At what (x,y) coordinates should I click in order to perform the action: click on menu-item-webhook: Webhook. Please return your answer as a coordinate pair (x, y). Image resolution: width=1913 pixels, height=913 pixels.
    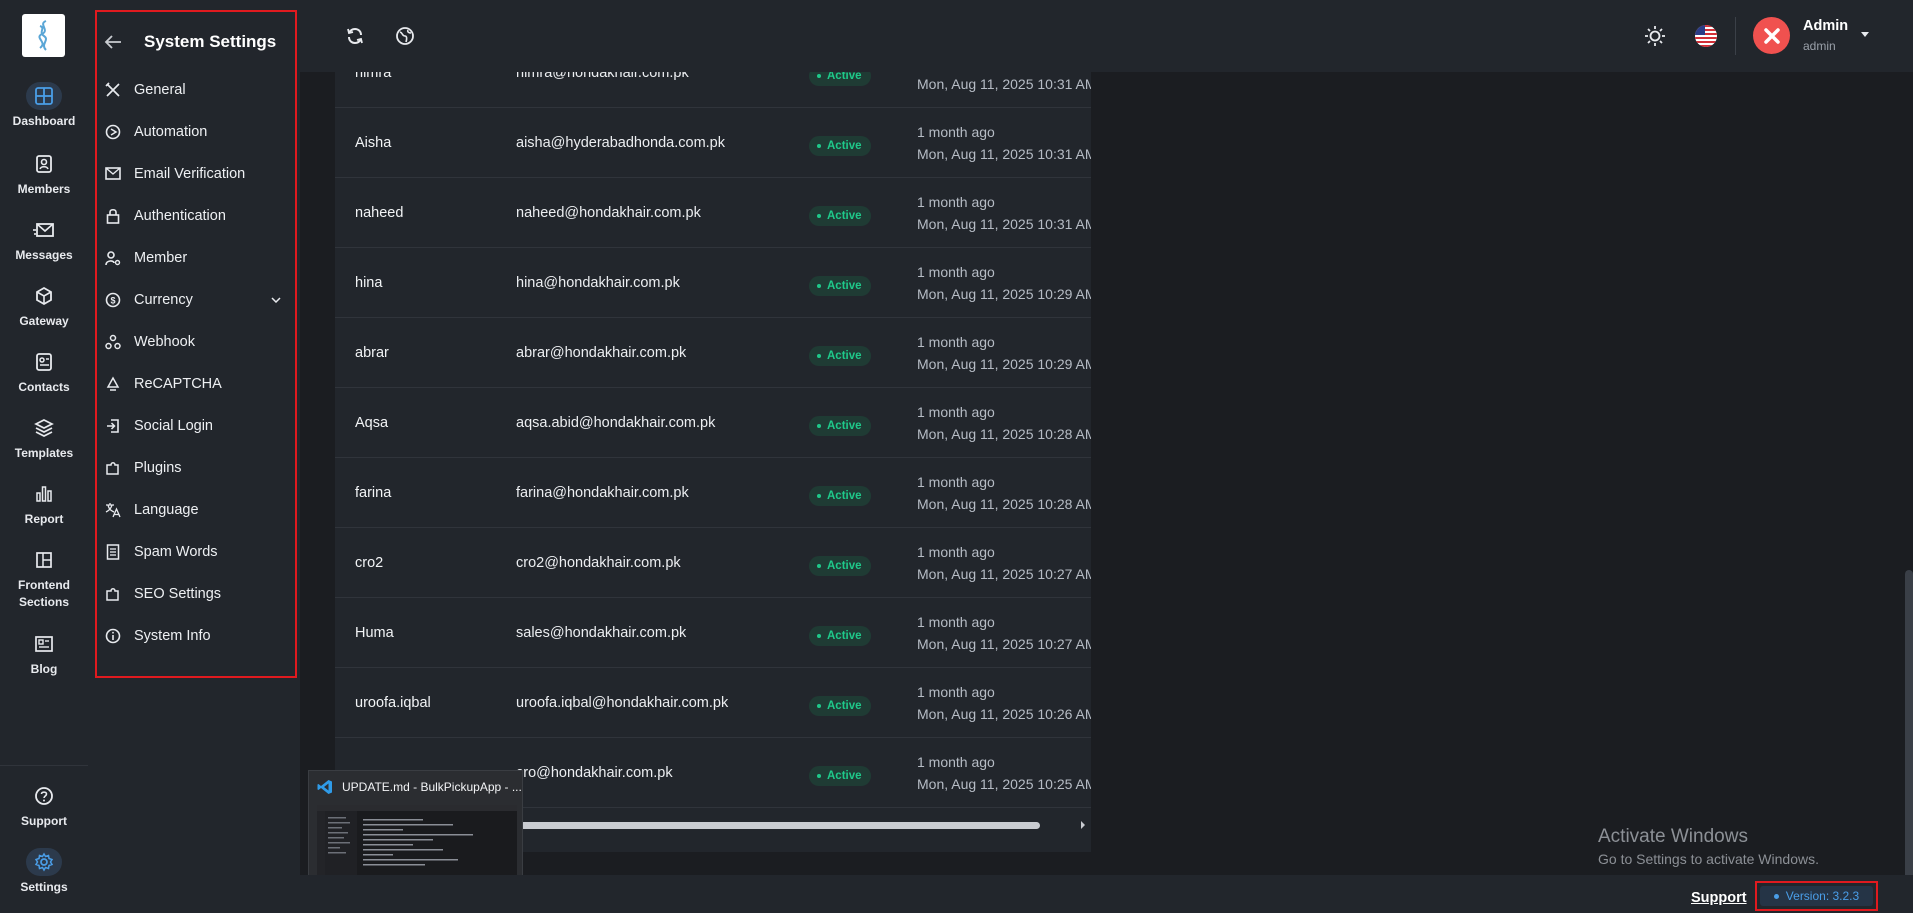
    Looking at the image, I should click on (193, 342).